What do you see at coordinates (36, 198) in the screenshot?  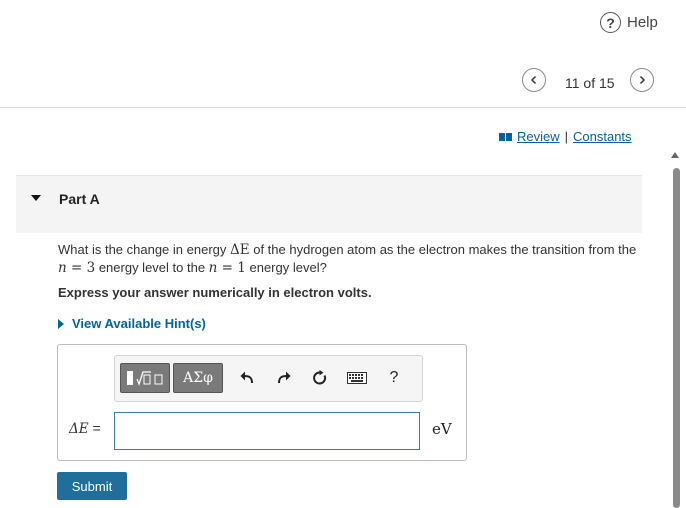 I see `collapse-triangle-icon` at bounding box center [36, 198].